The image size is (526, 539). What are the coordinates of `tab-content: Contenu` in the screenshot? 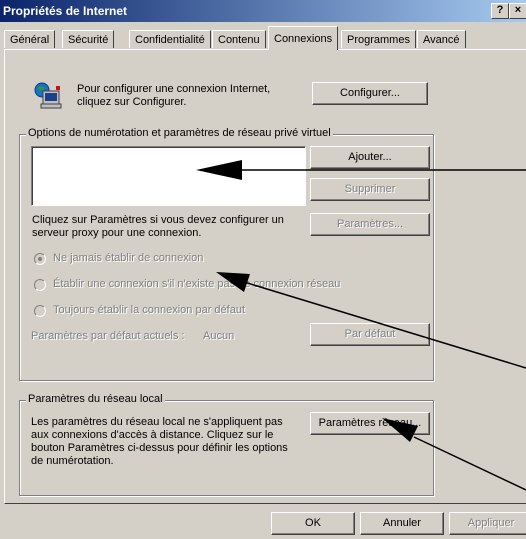 It's located at (239, 39).